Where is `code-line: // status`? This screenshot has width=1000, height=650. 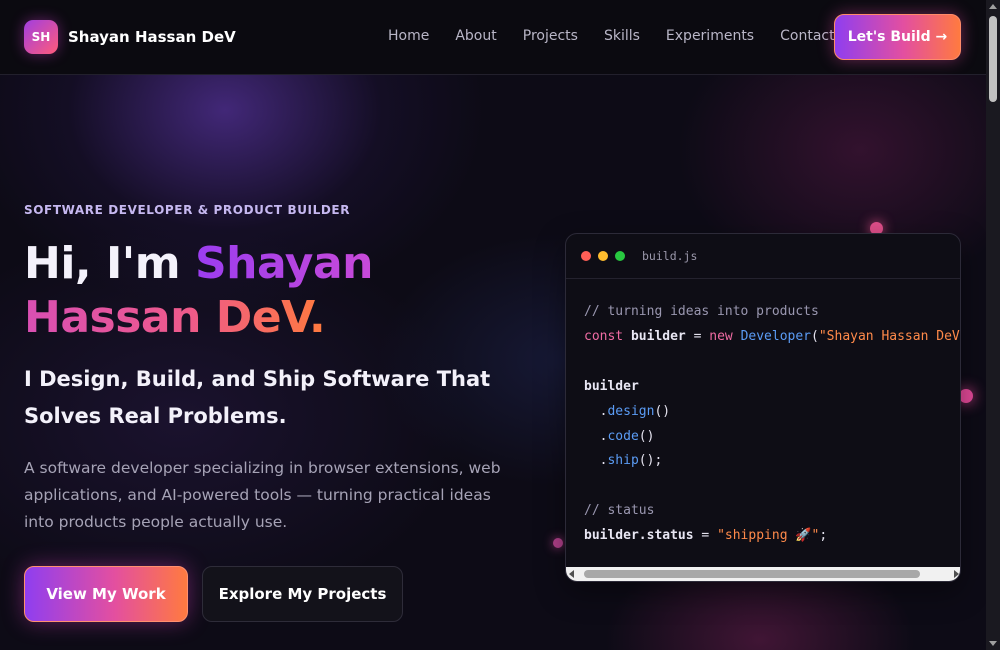
code-line: // status is located at coordinates (772, 511).